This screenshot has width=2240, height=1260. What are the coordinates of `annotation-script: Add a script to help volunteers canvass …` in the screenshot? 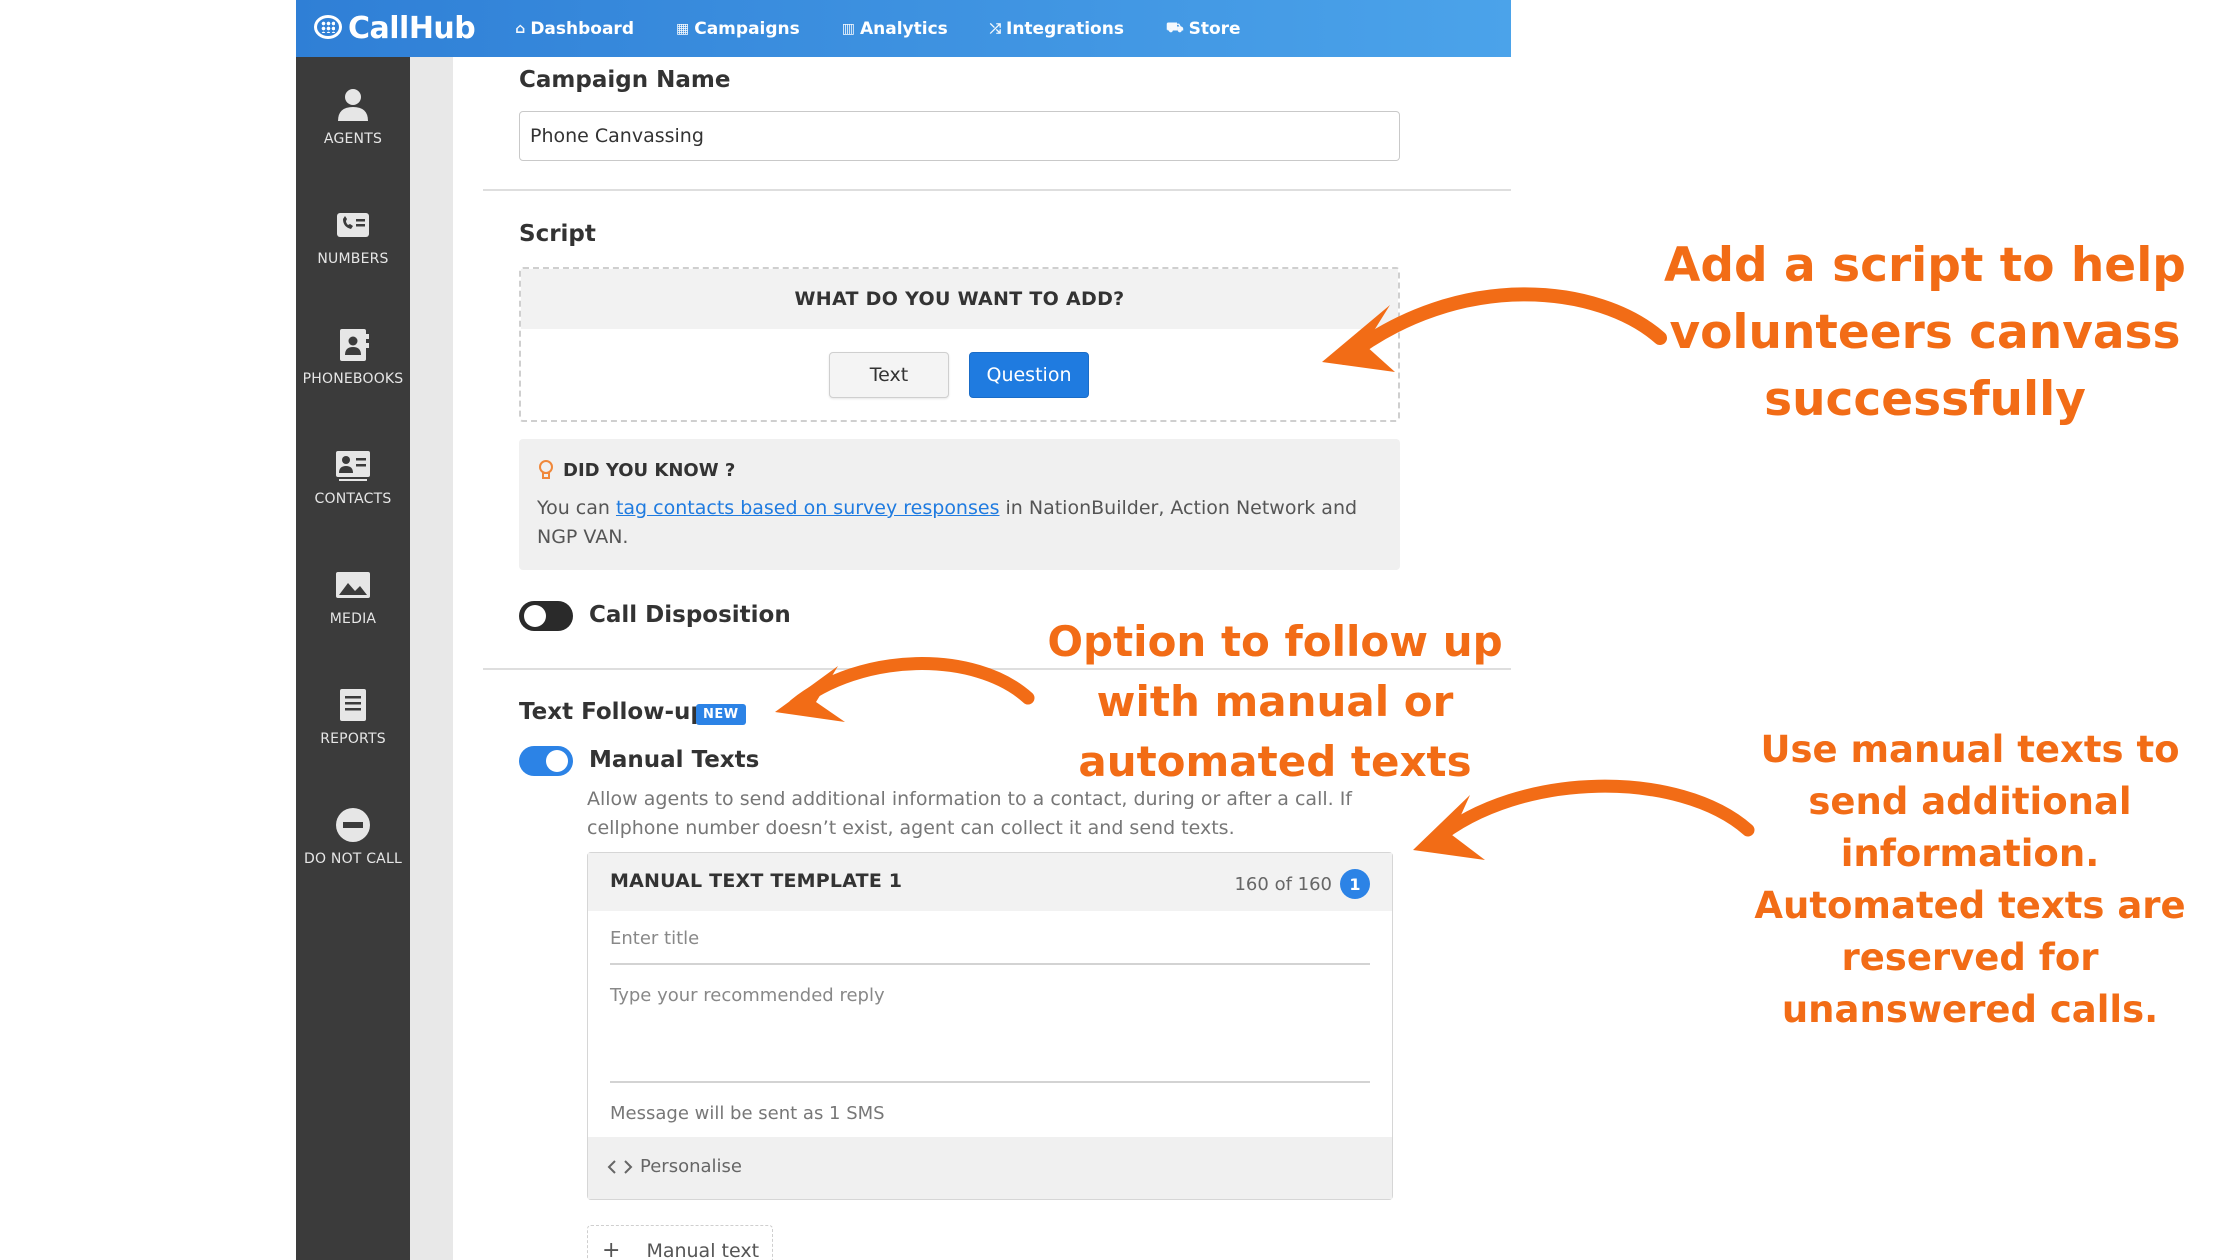 It's located at (1925, 332).